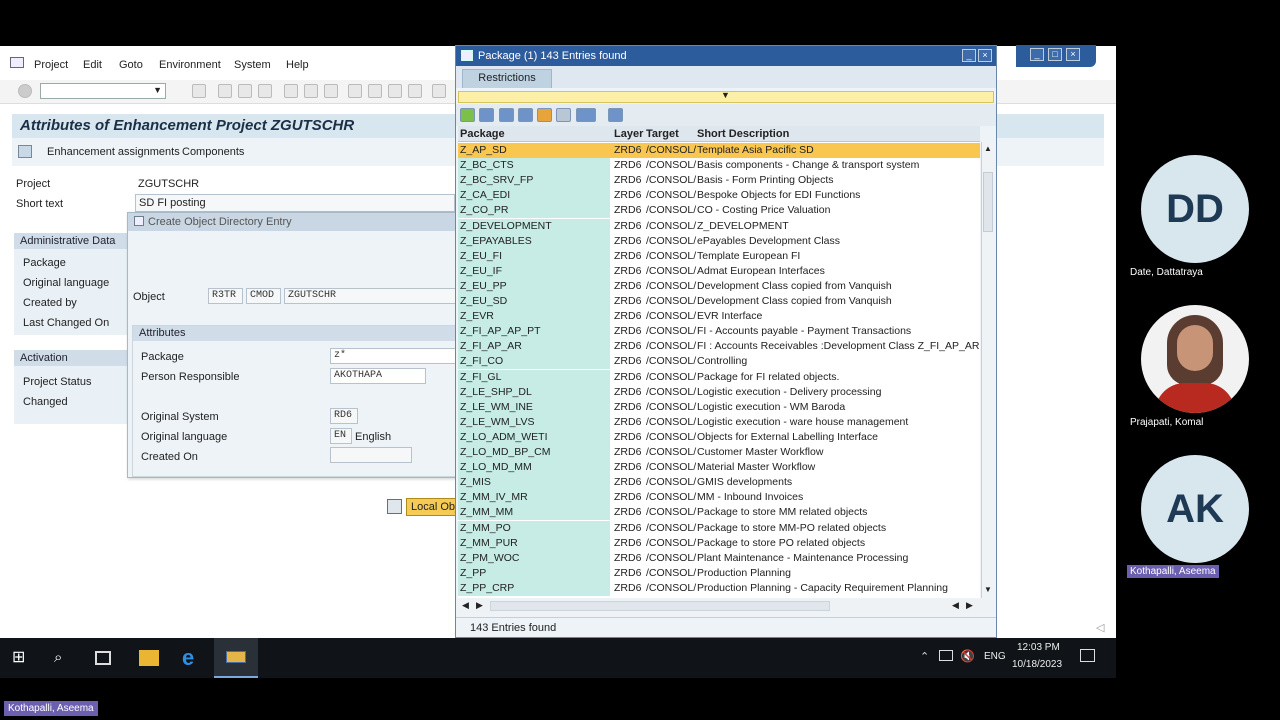  Describe the element at coordinates (149, 658) in the screenshot. I see `file-explorer-icon` at that location.